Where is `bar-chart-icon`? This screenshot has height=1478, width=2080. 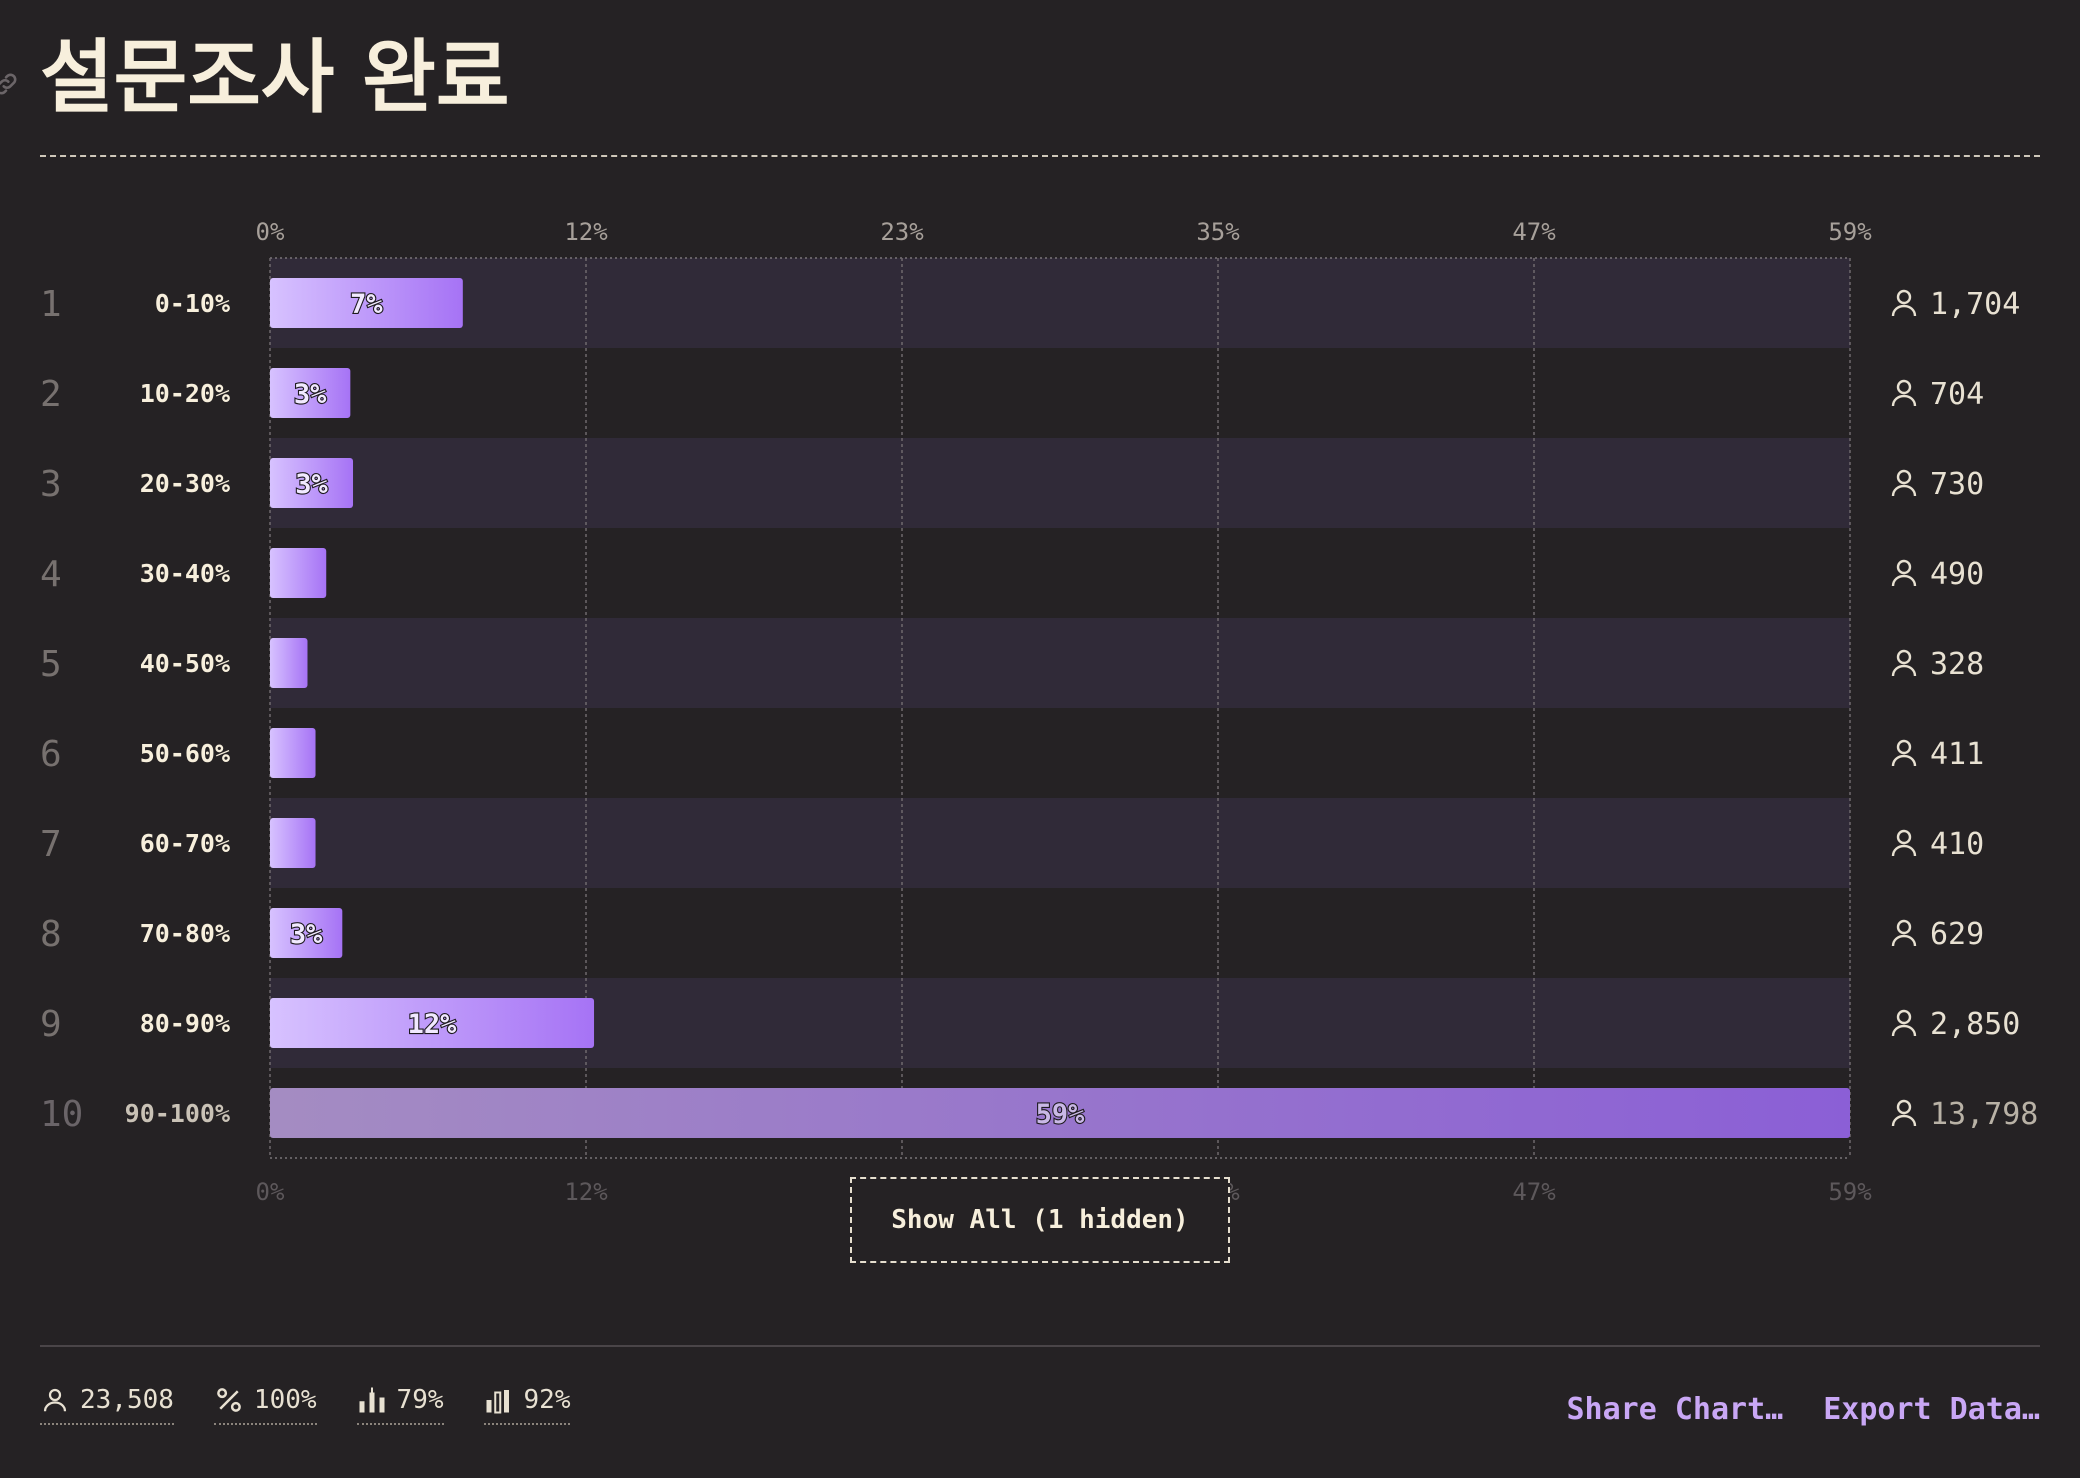 bar-chart-icon is located at coordinates (497, 1402).